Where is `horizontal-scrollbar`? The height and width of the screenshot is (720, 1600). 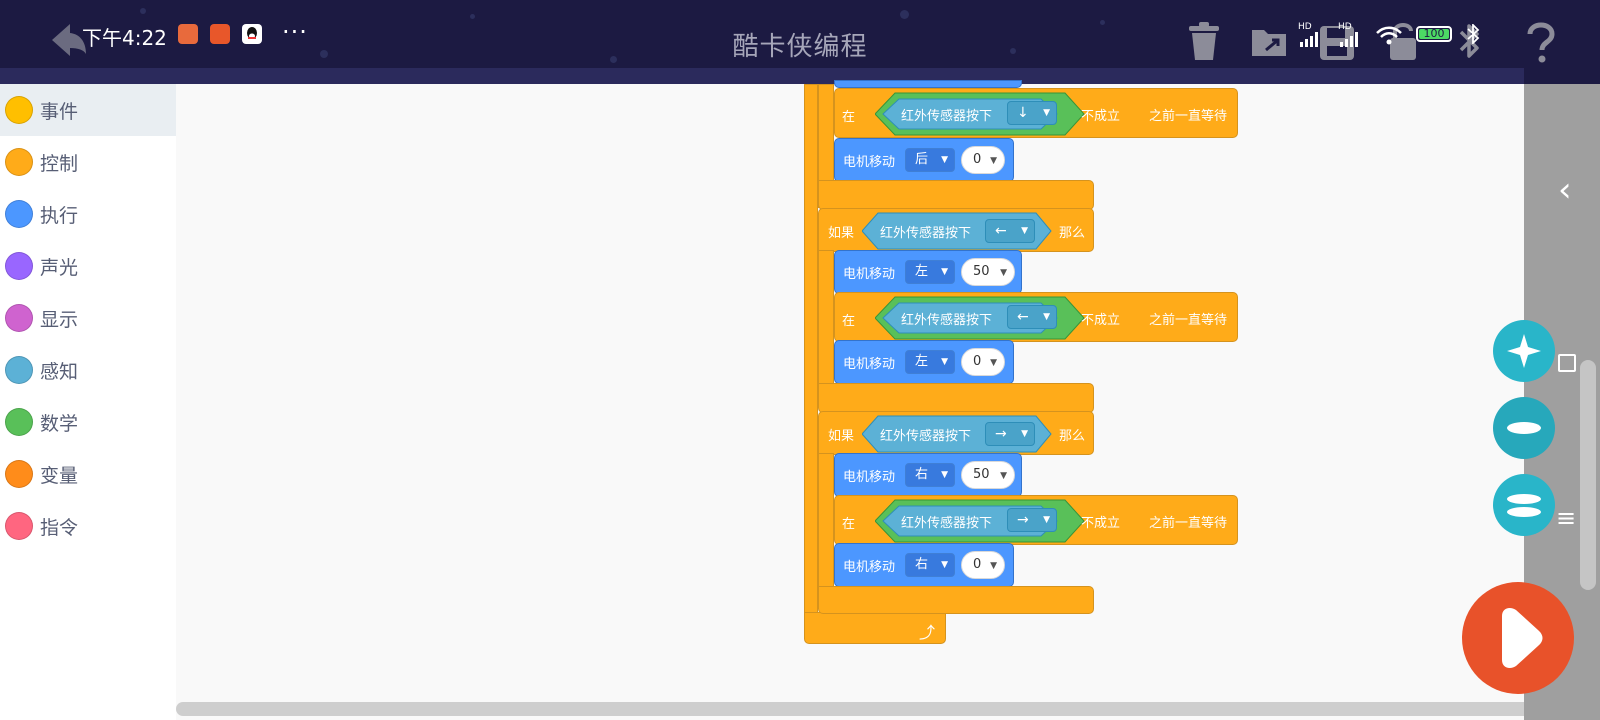 horizontal-scrollbar is located at coordinates (876, 709).